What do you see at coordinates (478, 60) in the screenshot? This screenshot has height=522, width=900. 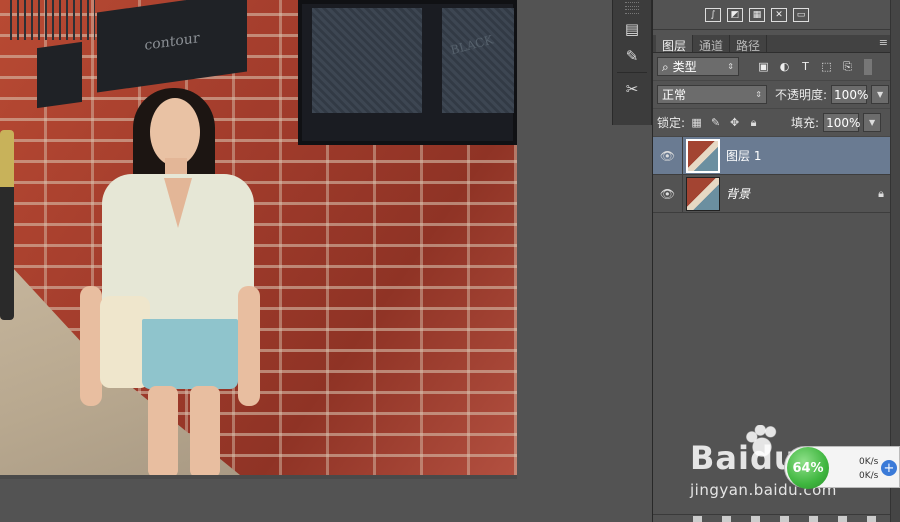 I see `window-pane-right: BLACK` at bounding box center [478, 60].